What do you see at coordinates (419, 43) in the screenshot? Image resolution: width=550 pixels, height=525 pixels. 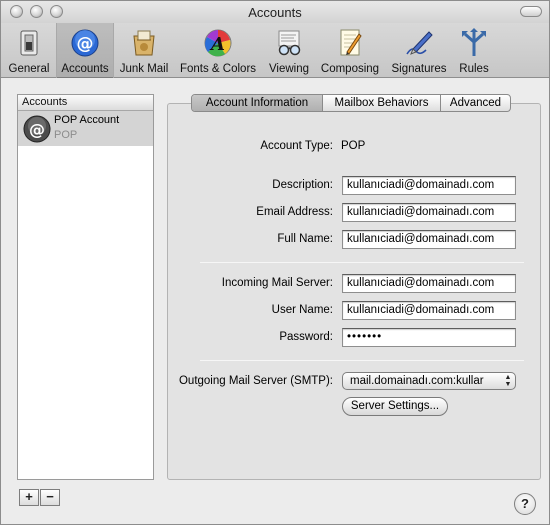 I see `pen-signature-icon` at bounding box center [419, 43].